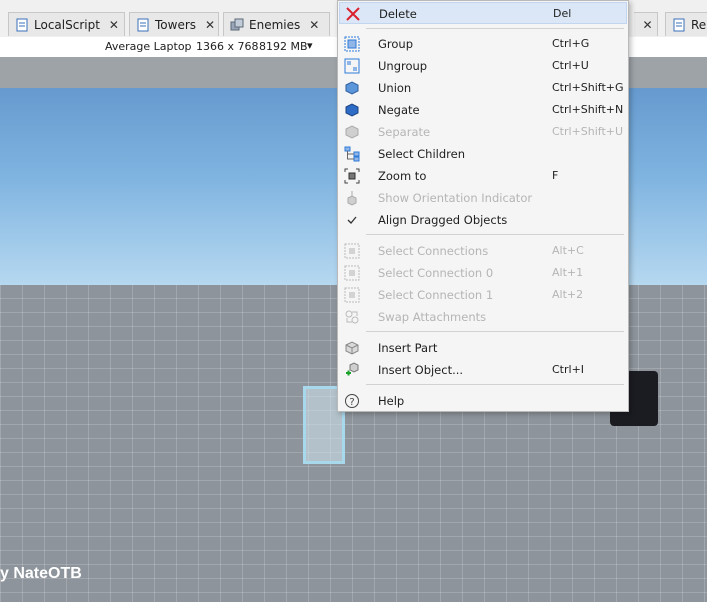 This screenshot has width=707, height=602. Describe the element at coordinates (395, 88) in the screenshot. I see `menu-label: Union` at that location.